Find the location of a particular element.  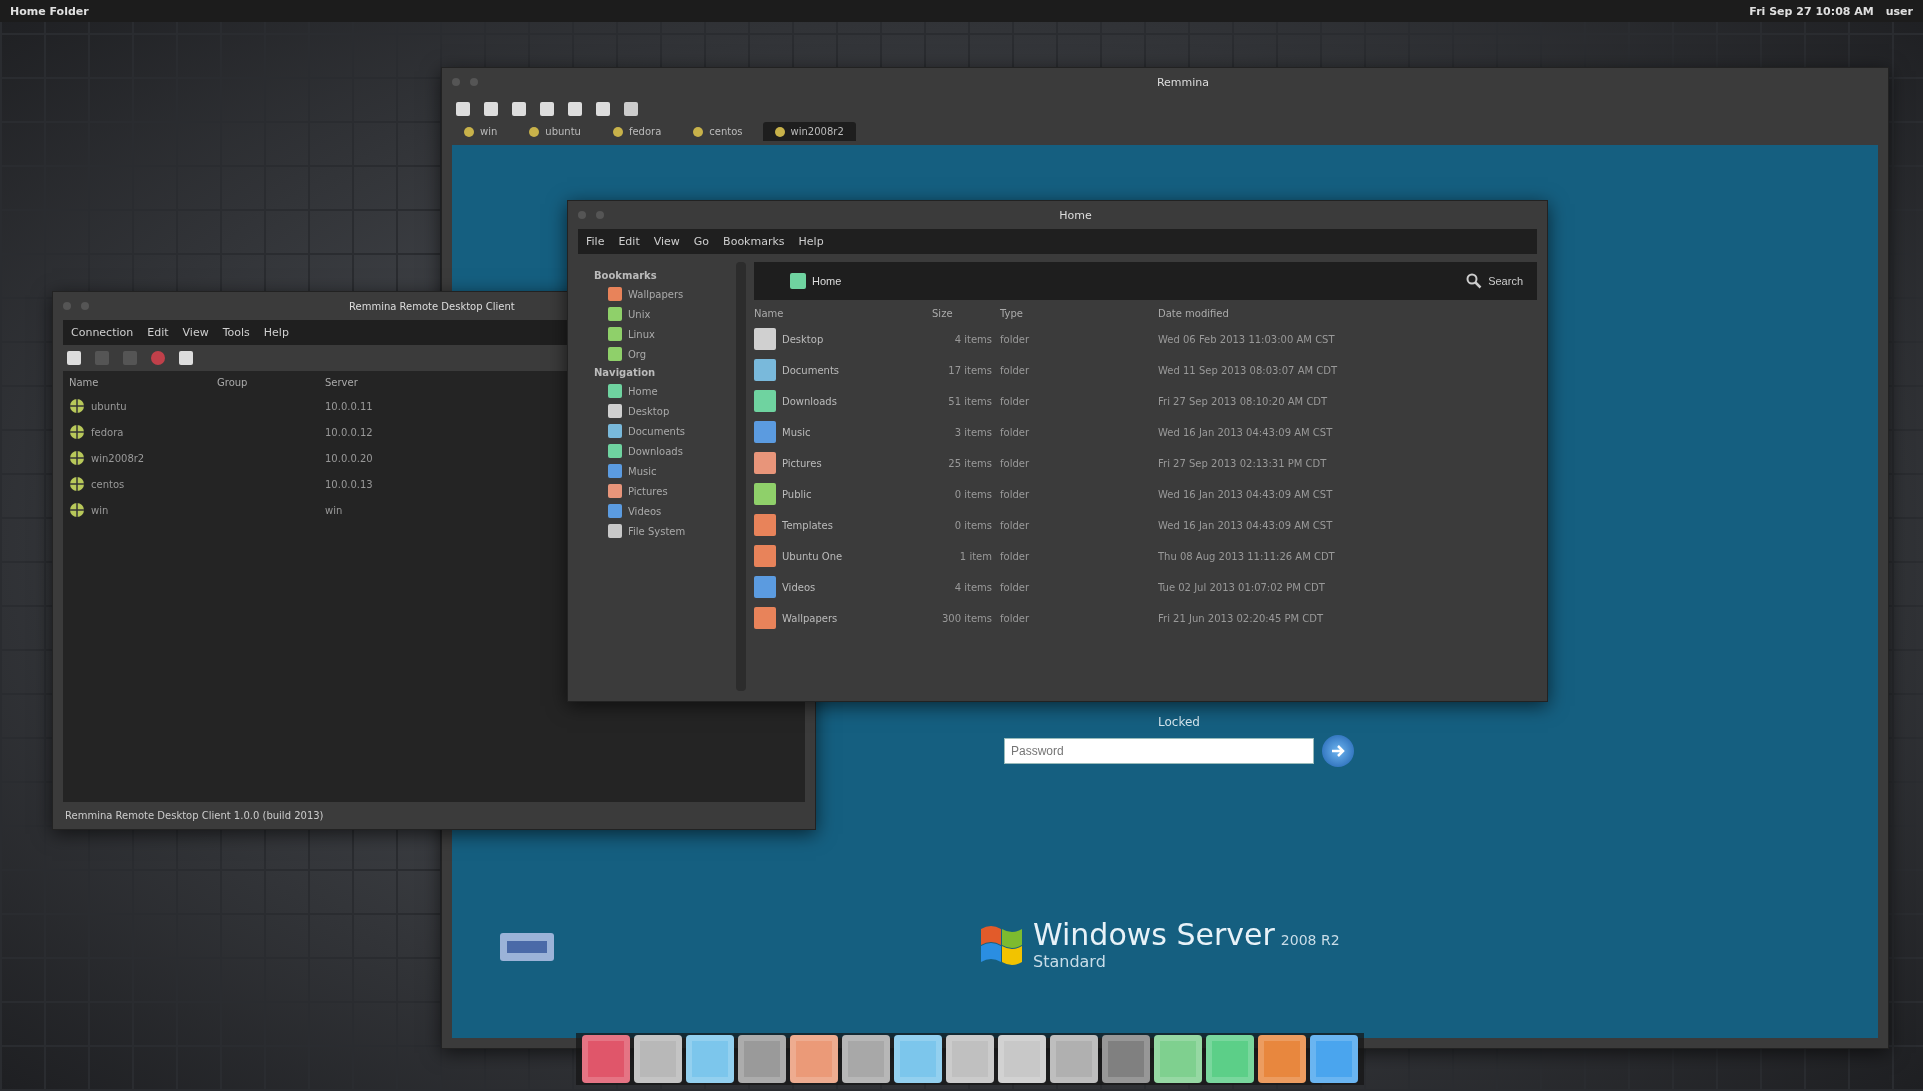

menu-item: File is located at coordinates (595, 241).